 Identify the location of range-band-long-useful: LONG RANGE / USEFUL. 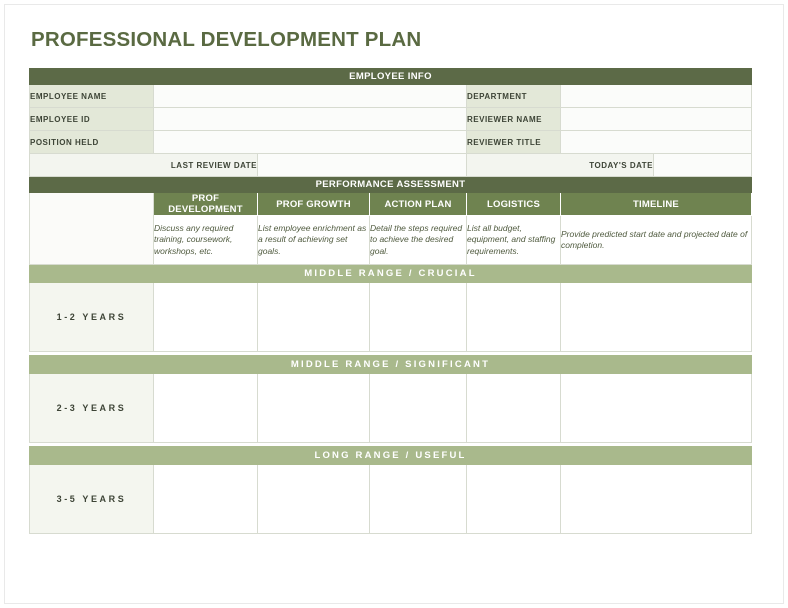
(390, 455).